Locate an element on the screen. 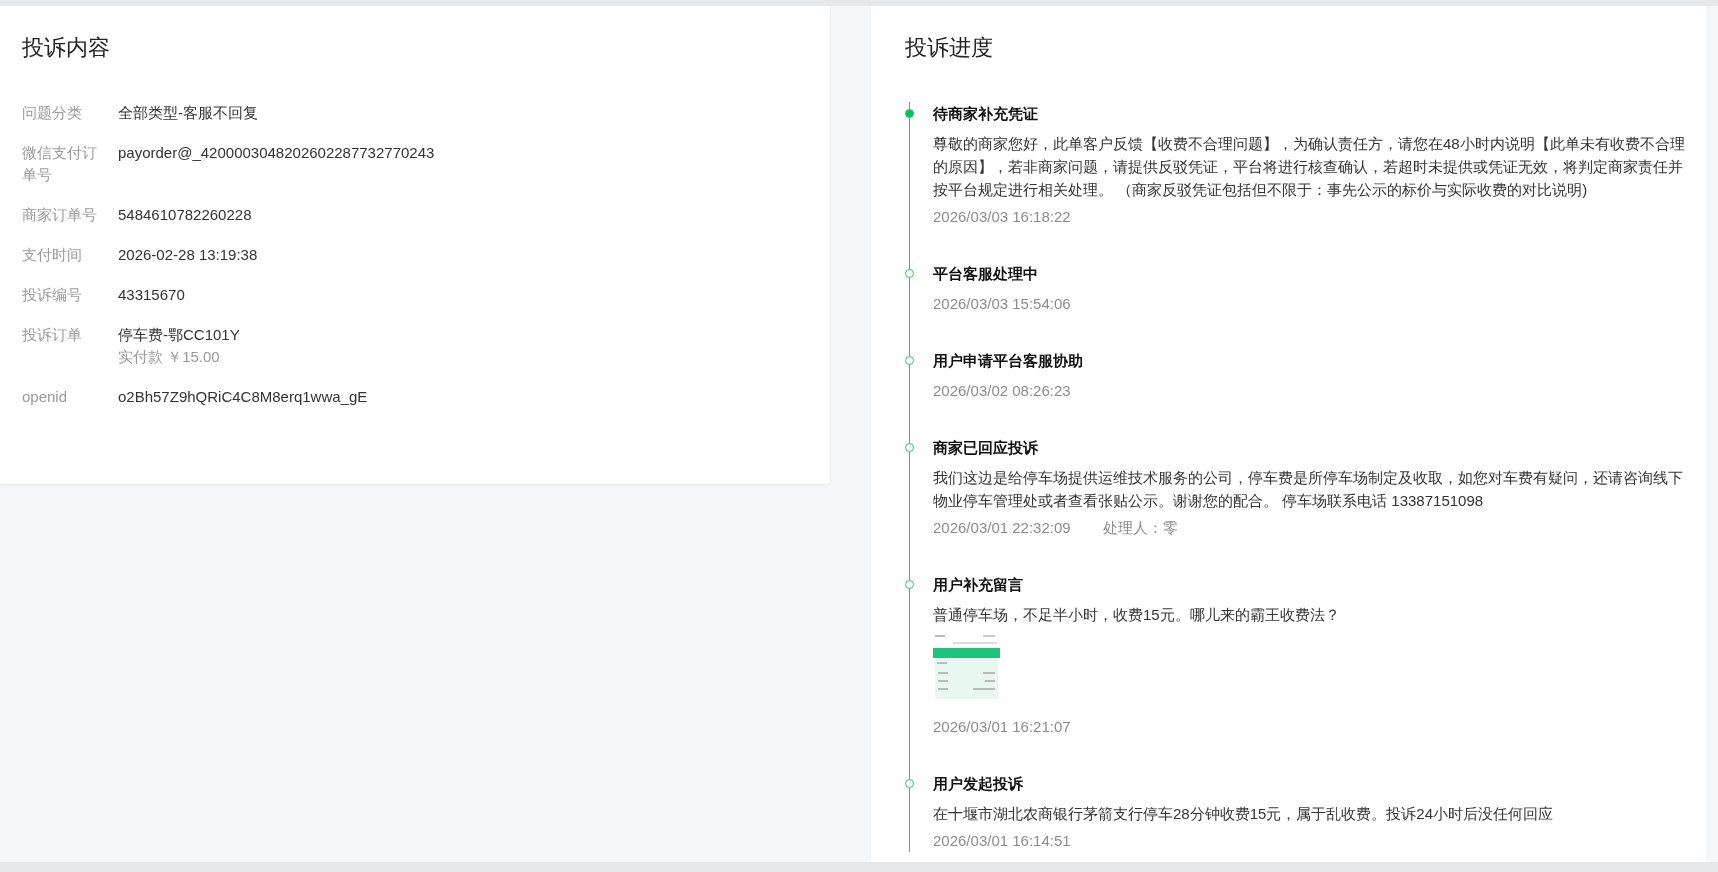 Image resolution: width=1718 pixels, height=872 pixels. step-message: 在十堰市湖北农商银行茅箭支行停车28分钟收费15元，属于乱收费。投诉24小时后没任何回应 is located at coordinates (1244, 814).